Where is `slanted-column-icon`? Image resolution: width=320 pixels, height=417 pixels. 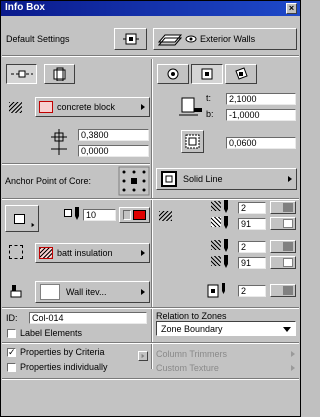 slanted-column-icon is located at coordinates (59, 74).